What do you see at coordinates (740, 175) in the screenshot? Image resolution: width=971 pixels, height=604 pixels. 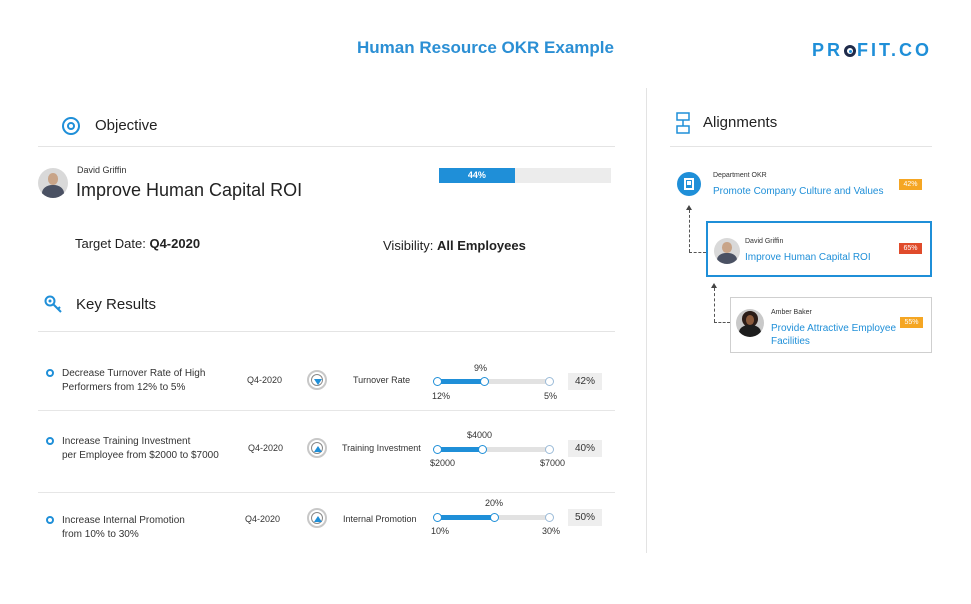 I see `department-okr-label: Department OKR` at bounding box center [740, 175].